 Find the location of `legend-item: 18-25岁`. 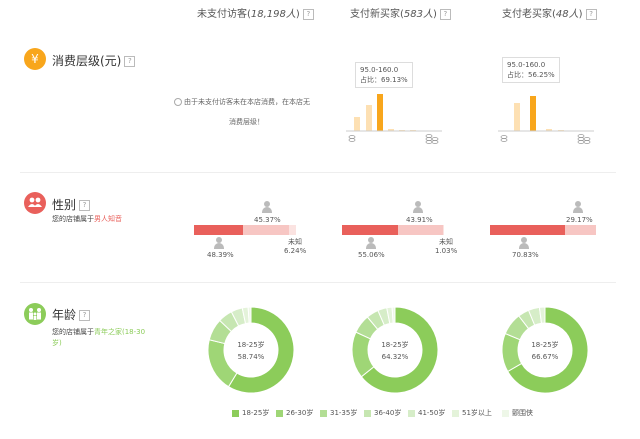

legend-item: 18-25岁 is located at coordinates (250, 413).